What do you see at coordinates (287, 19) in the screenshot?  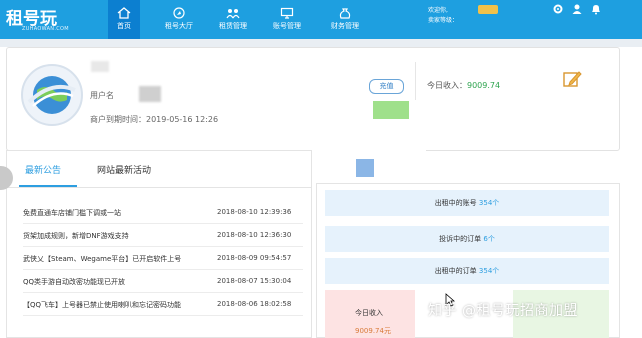 I see `nav-item-account-management: 账号管理` at bounding box center [287, 19].